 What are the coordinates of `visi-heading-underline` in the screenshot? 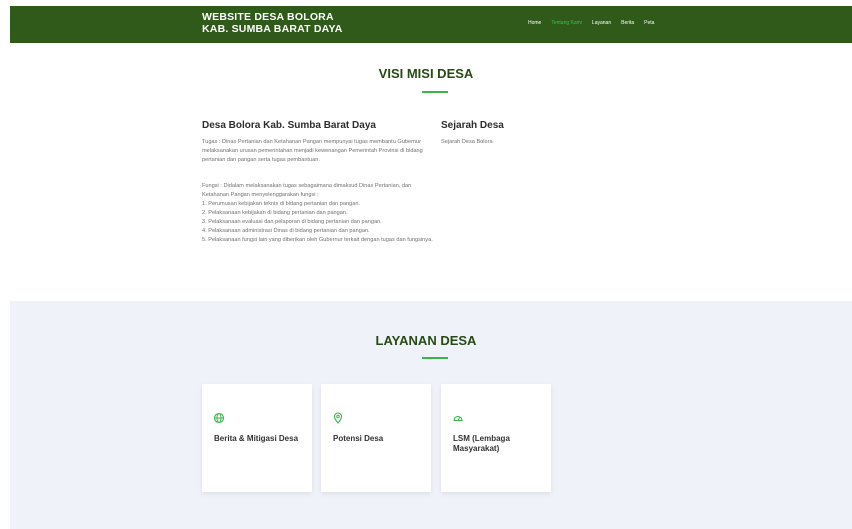 It's located at (435, 92).